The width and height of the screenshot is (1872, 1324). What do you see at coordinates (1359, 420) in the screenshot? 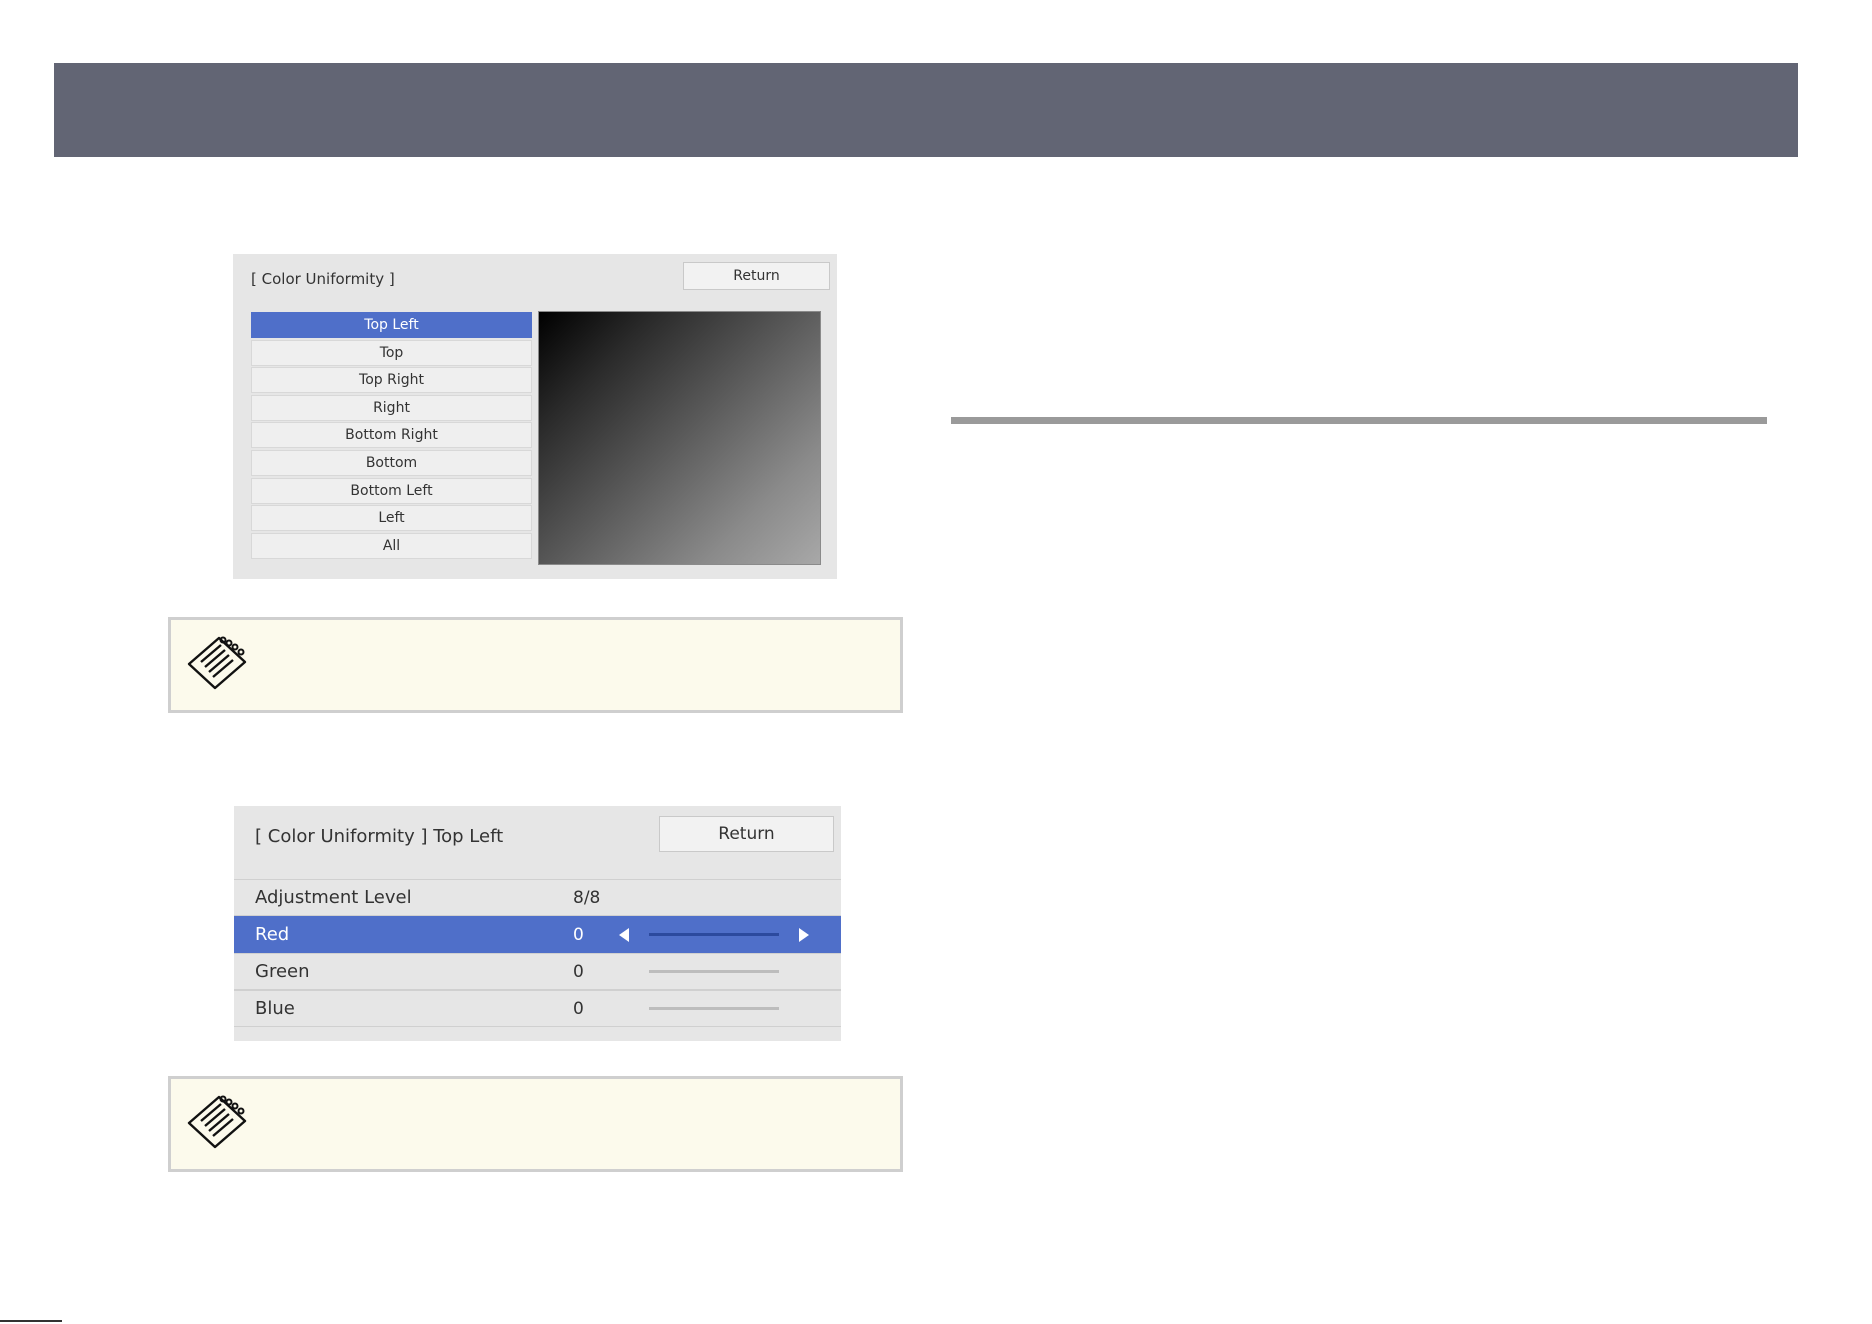
I see `section-divider` at bounding box center [1359, 420].